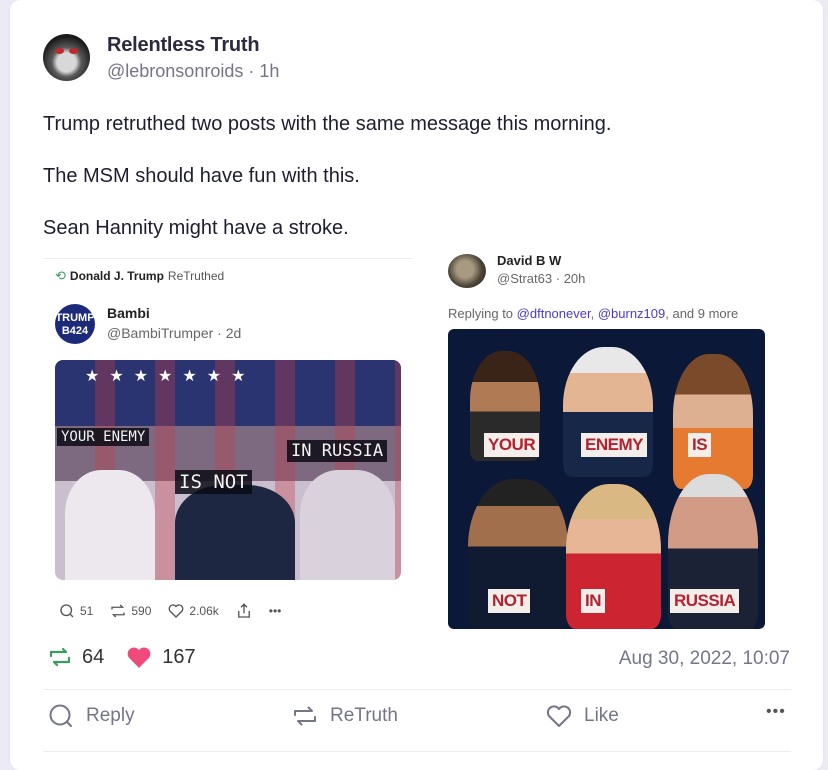  What do you see at coordinates (60, 275) in the screenshot?
I see `retruth-icon: ⟲` at bounding box center [60, 275].